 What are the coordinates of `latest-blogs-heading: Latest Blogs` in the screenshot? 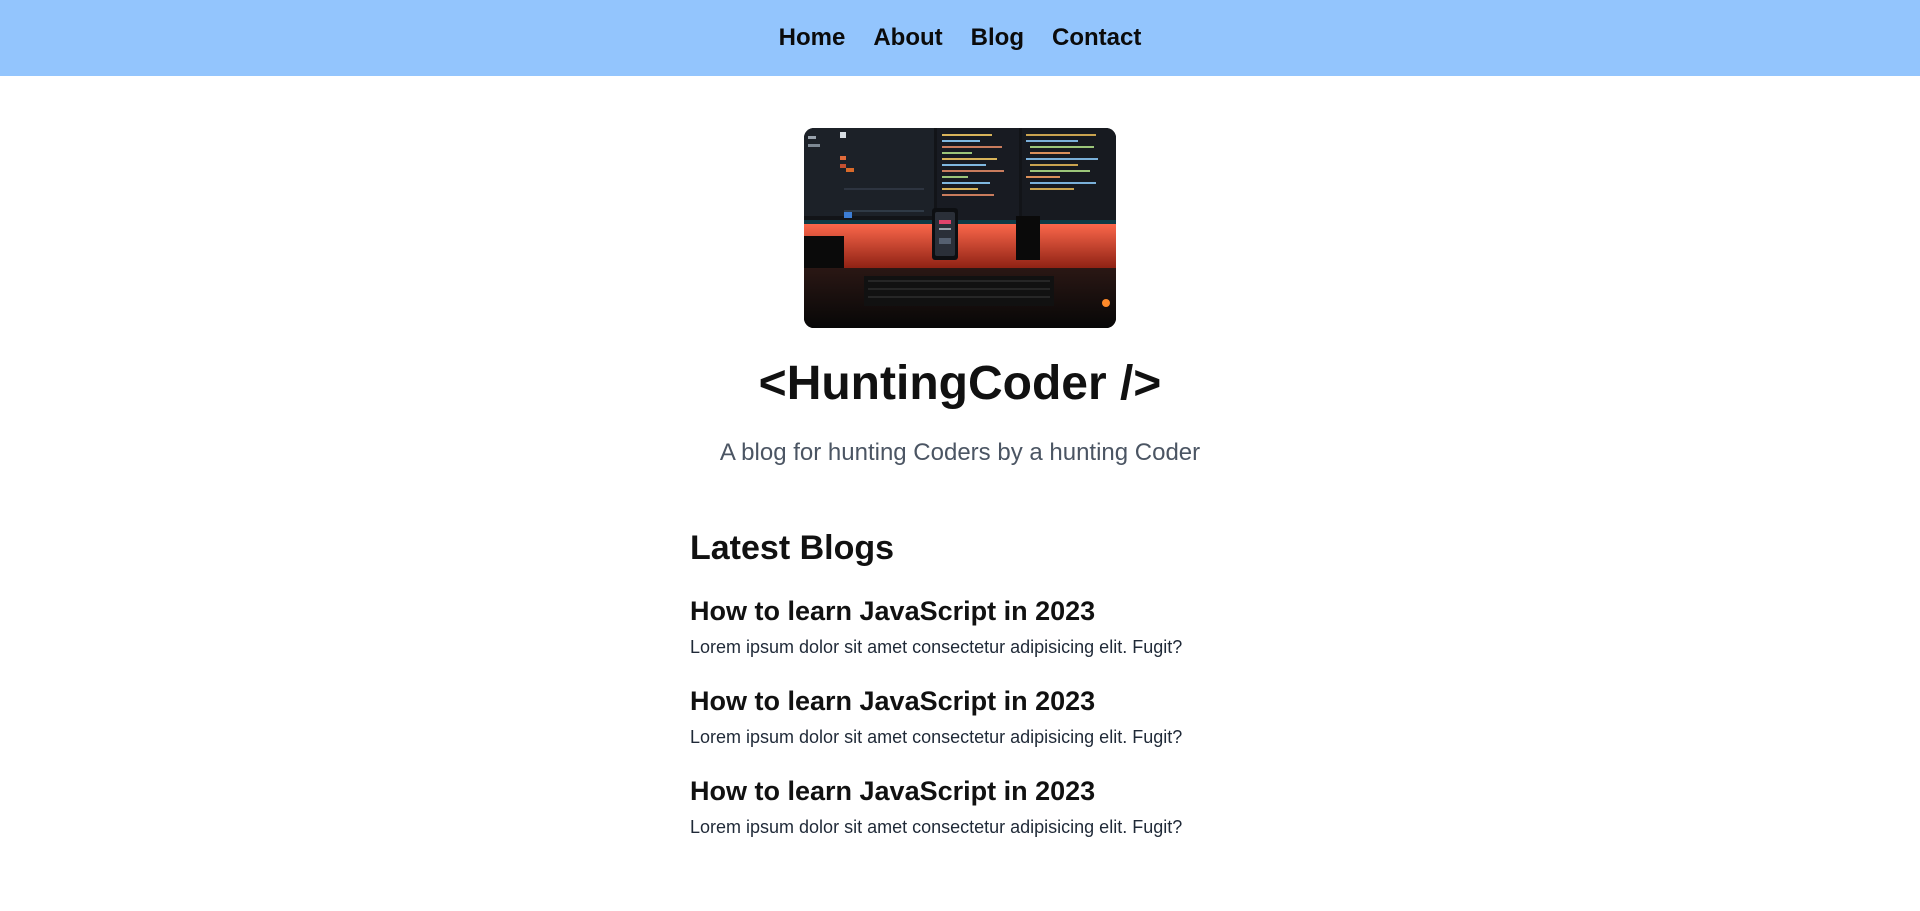 It's located at (792, 547).